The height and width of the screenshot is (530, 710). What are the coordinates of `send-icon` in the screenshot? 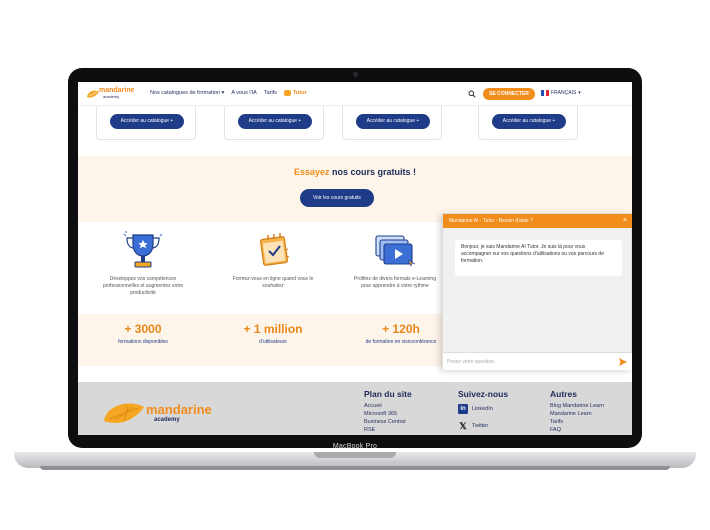 It's located at (623, 362).